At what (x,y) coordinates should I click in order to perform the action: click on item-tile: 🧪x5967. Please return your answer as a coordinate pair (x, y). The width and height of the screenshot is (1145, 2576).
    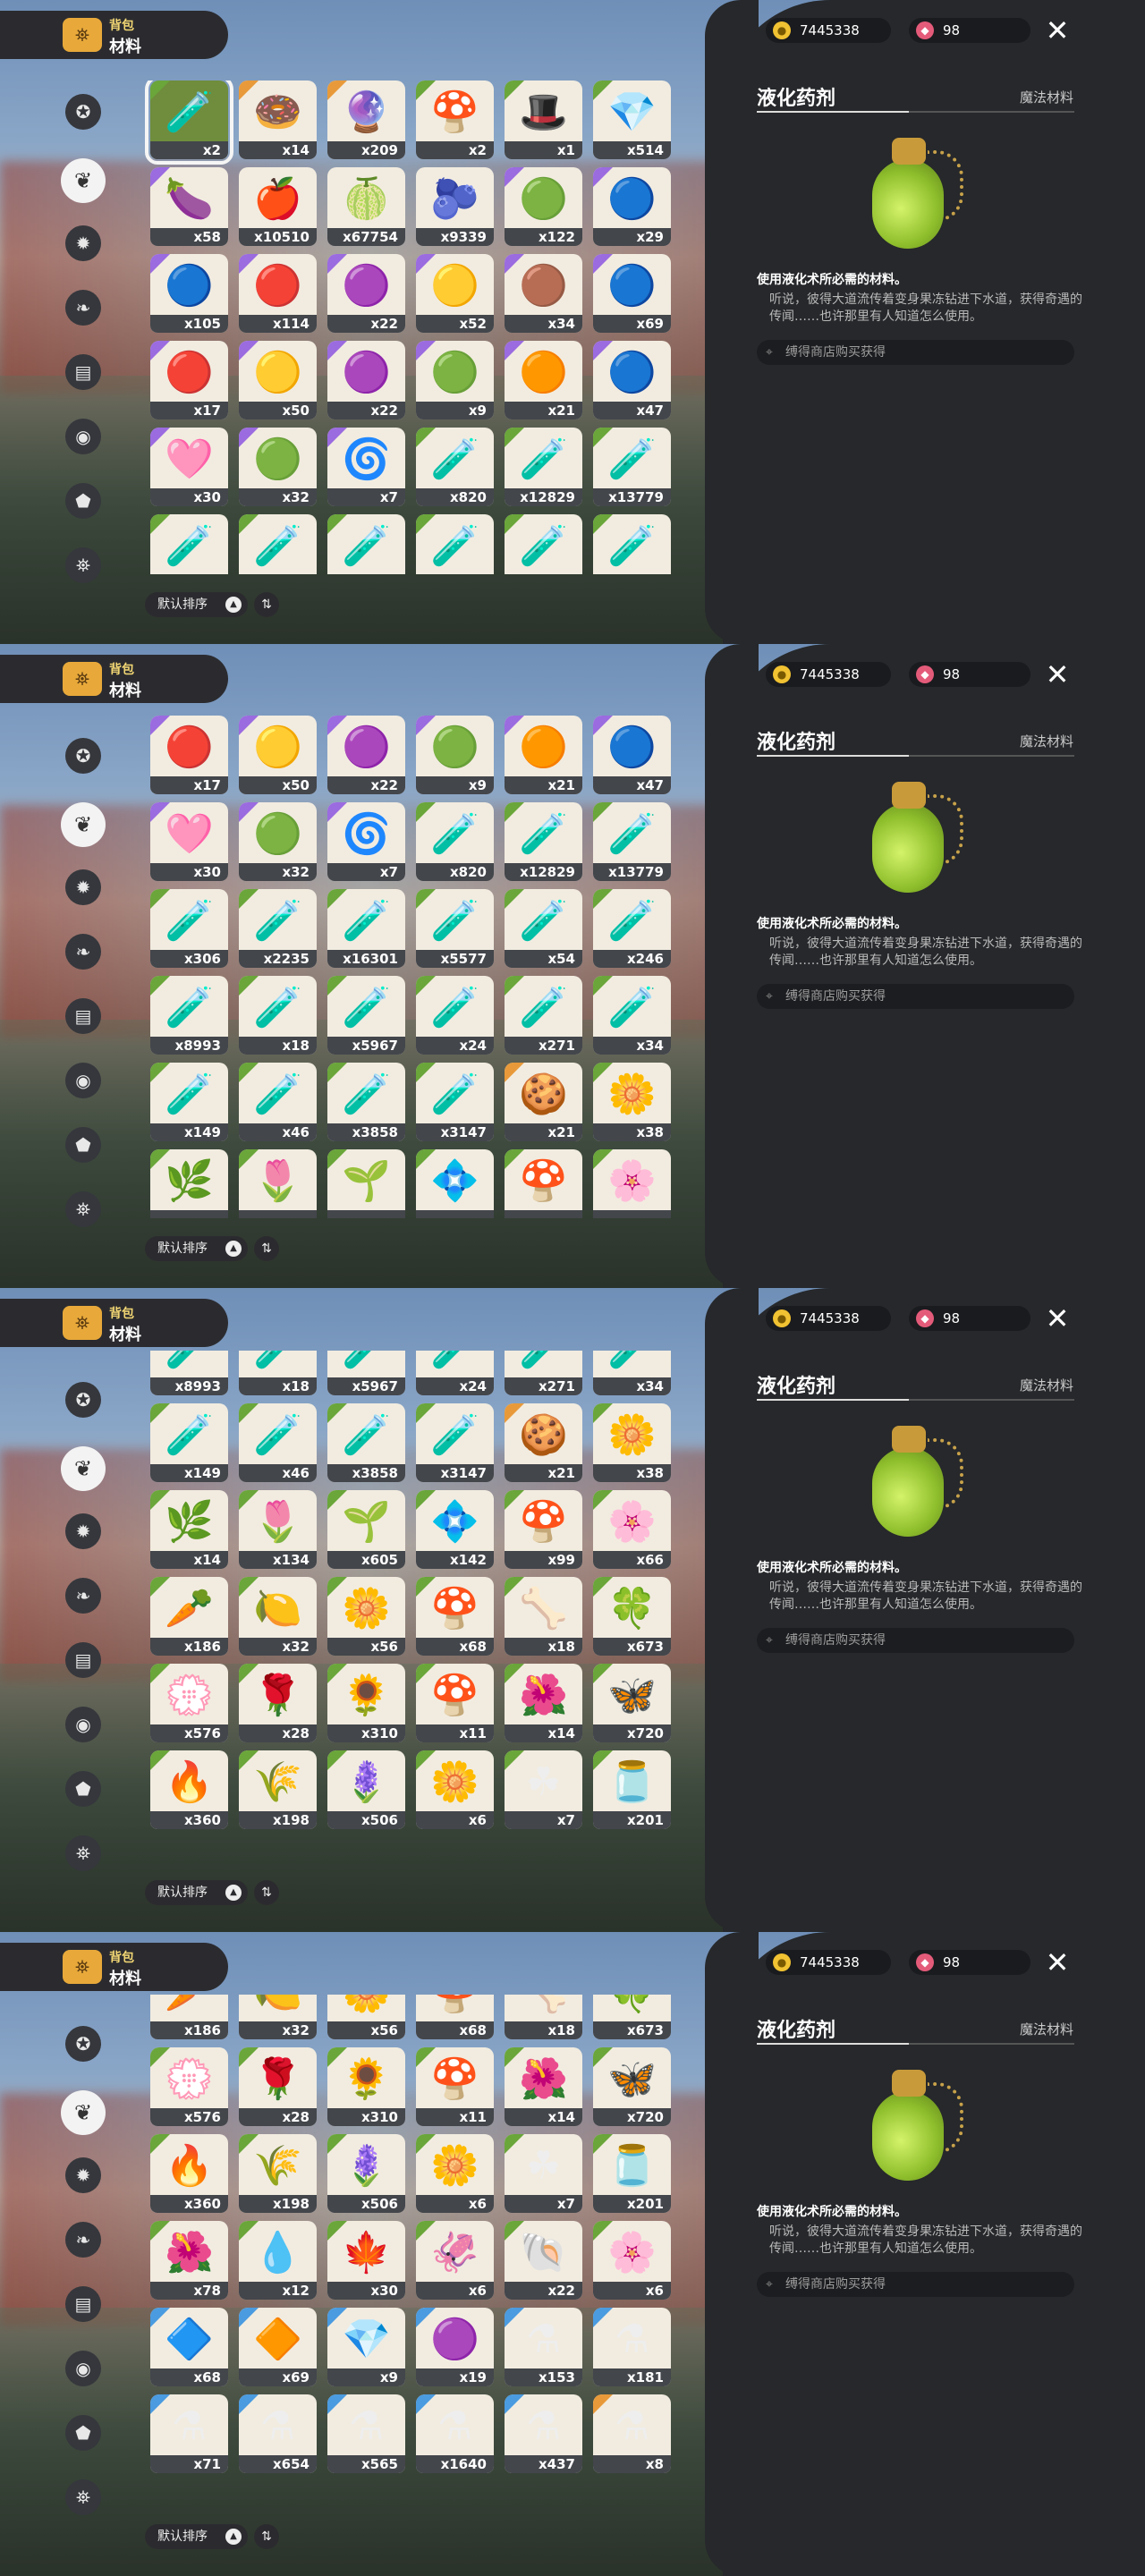
    Looking at the image, I should click on (366, 1373).